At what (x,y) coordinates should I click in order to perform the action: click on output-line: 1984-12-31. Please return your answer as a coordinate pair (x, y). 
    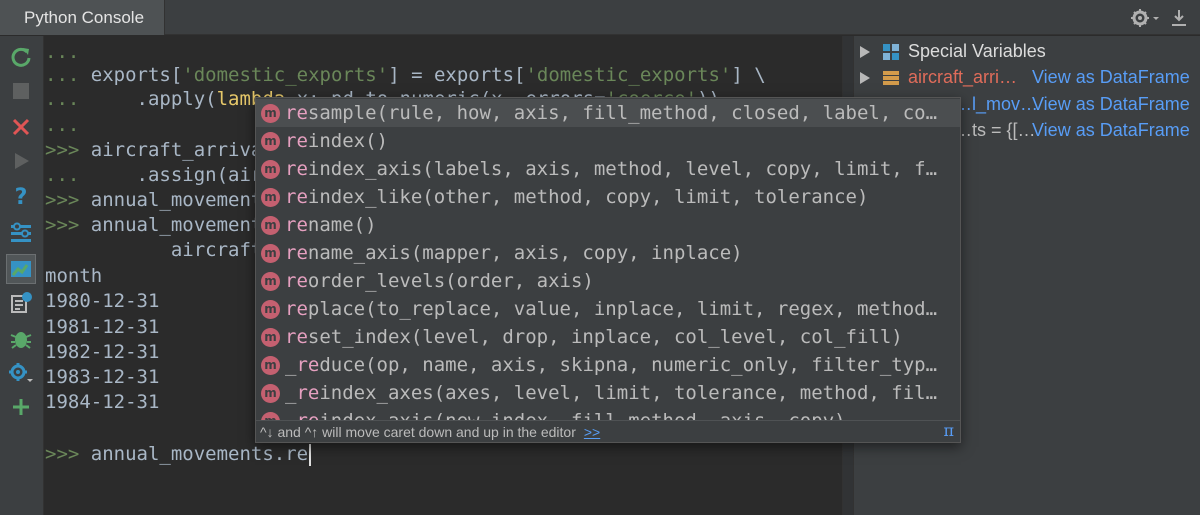
    Looking at the image, I should click on (102, 402).